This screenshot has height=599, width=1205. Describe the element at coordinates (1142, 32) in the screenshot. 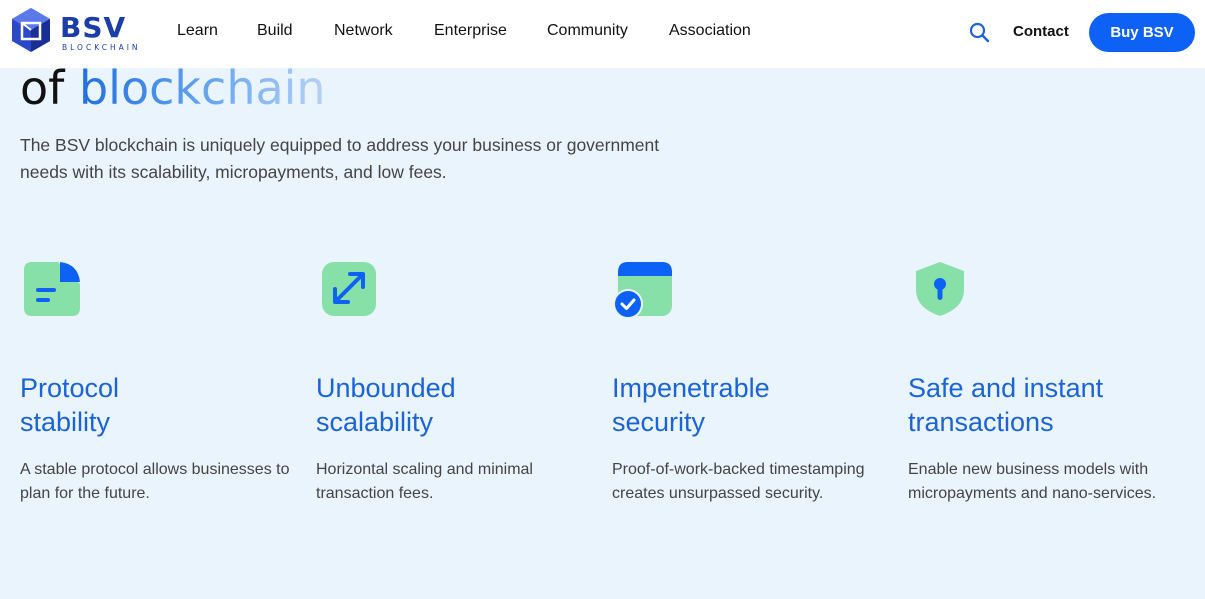

I see `buy-bsv-button: Buy BSV` at that location.